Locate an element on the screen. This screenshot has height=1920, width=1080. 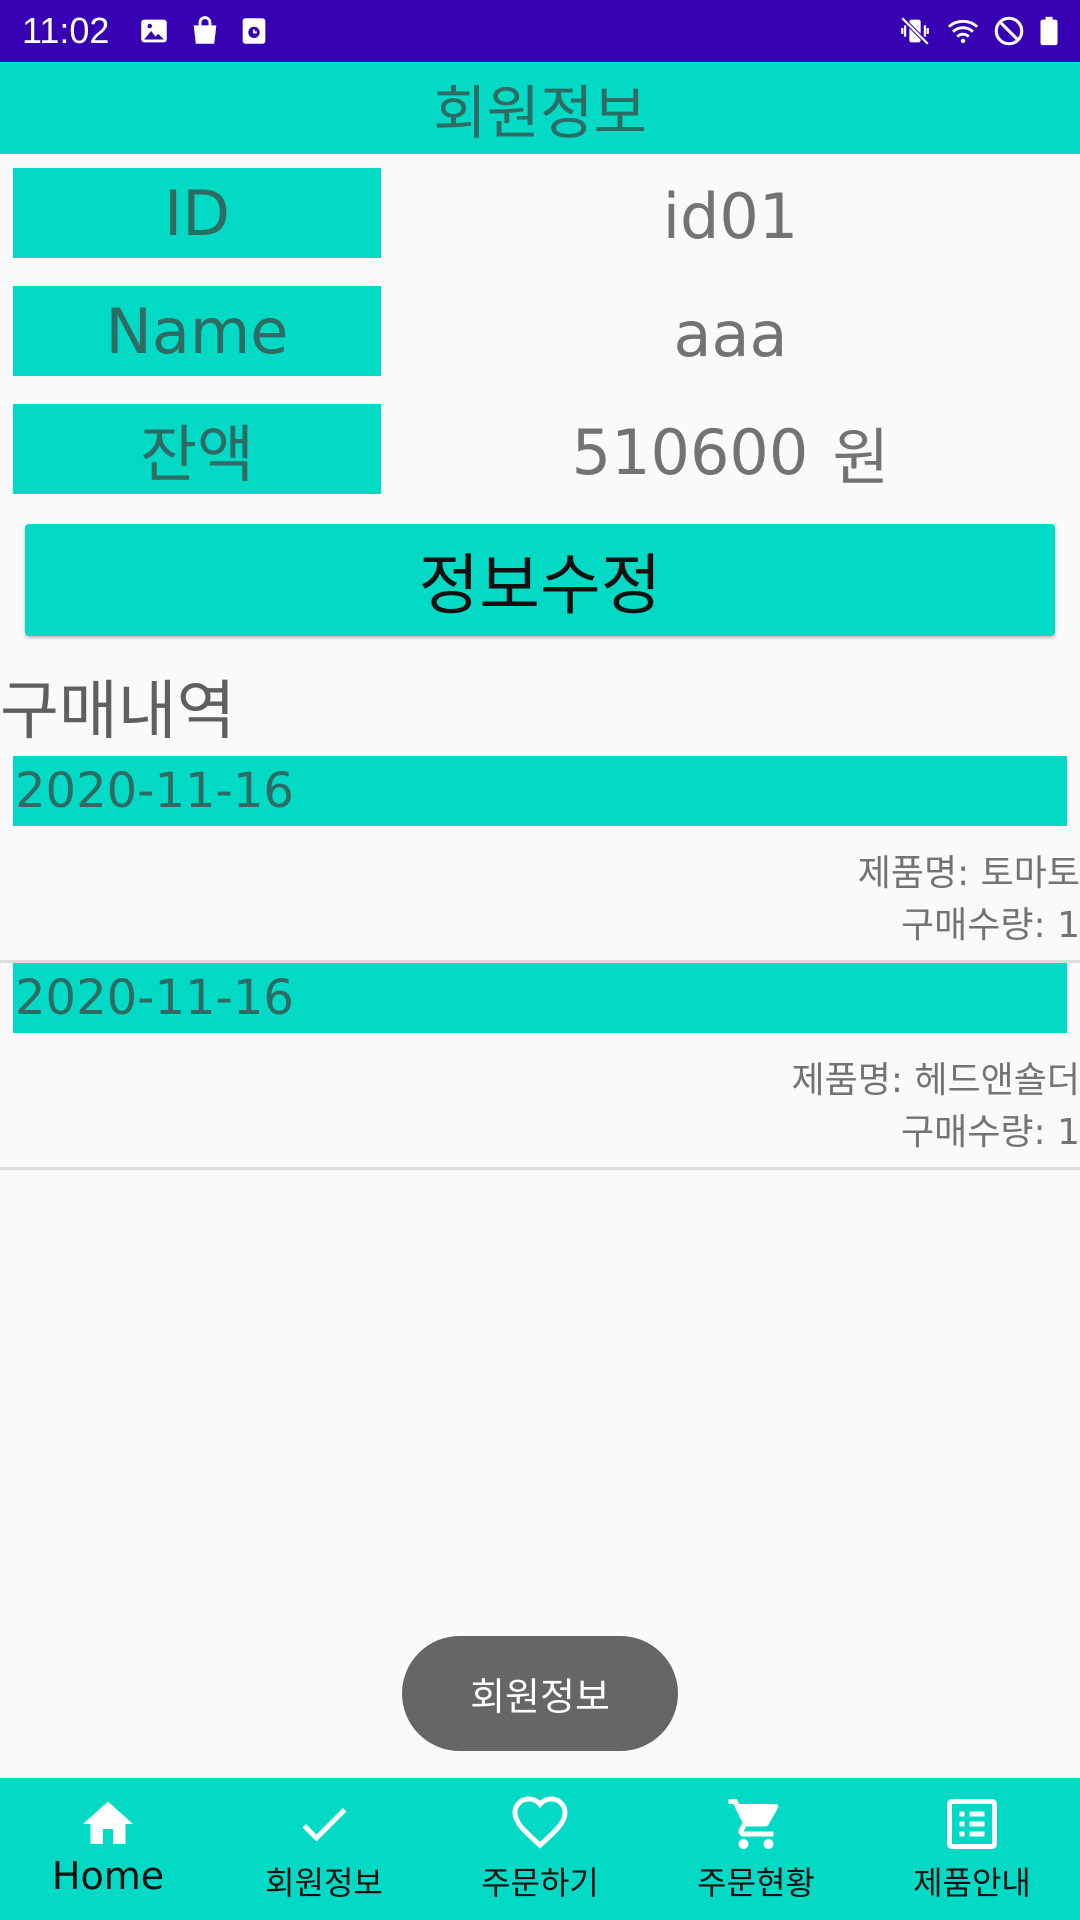
list-icon is located at coordinates (972, 1824).